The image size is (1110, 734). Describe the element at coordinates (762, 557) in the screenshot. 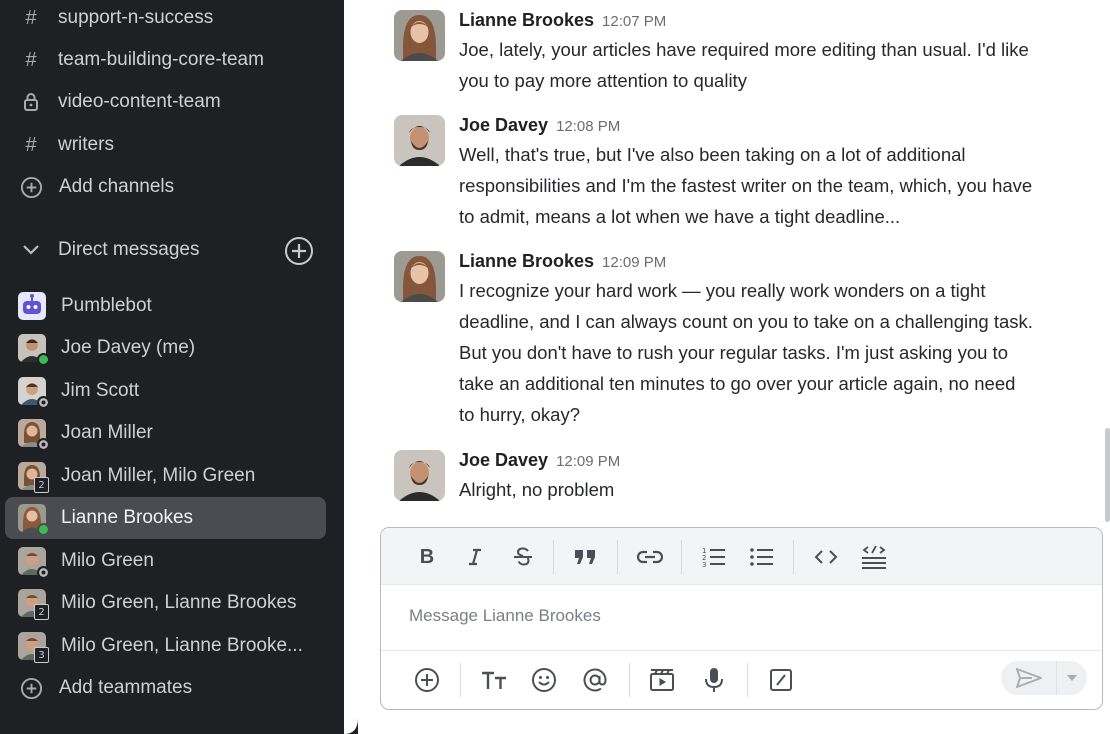

I see `bulleted-list-icon` at that location.